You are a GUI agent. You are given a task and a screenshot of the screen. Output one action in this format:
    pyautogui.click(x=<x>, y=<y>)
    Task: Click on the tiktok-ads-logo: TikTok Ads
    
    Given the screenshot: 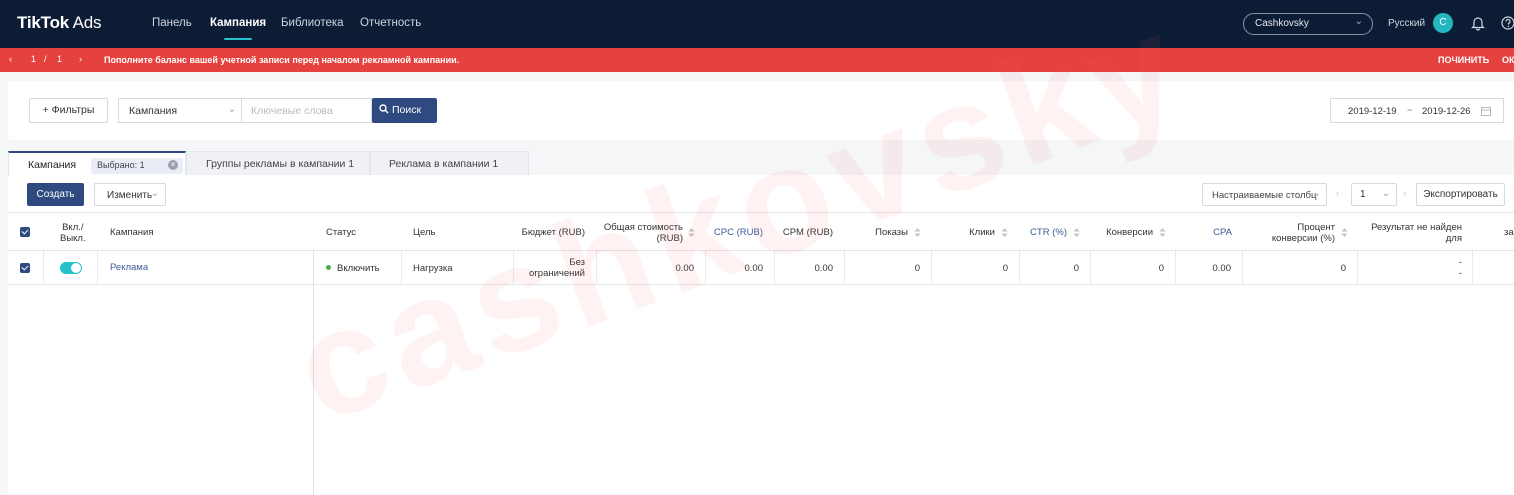 What is the action you would take?
    pyautogui.click(x=59, y=23)
    